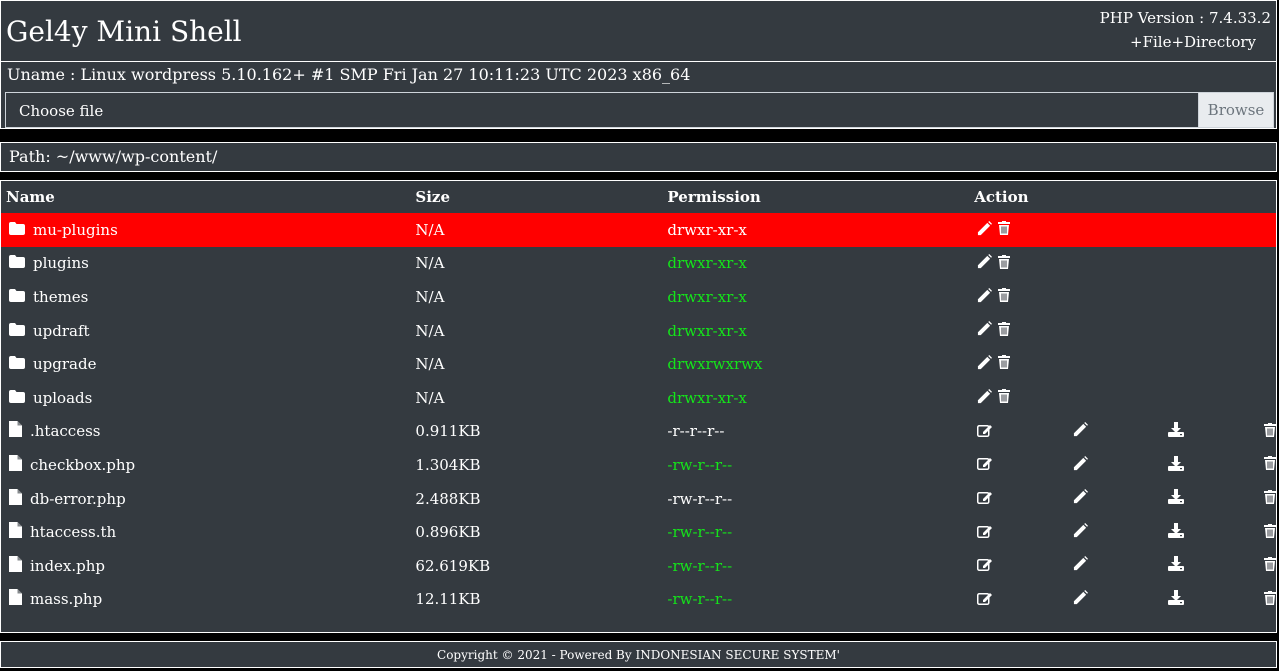 The image size is (1279, 671). What do you see at coordinates (1235, 110) in the screenshot?
I see `browse-button: Browse` at bounding box center [1235, 110].